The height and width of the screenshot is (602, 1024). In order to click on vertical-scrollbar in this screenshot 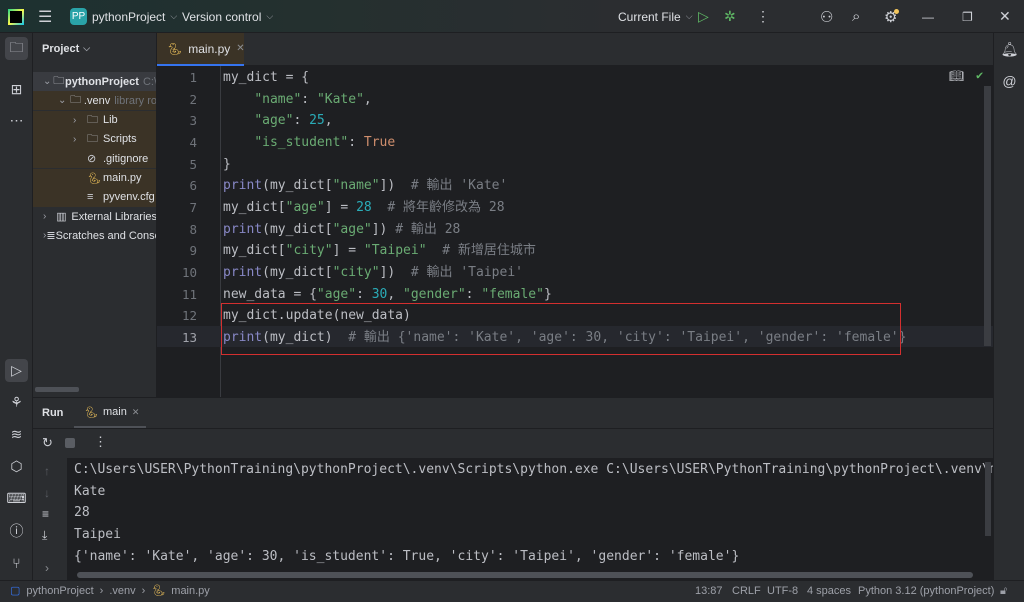, I will do `click(987, 216)`.